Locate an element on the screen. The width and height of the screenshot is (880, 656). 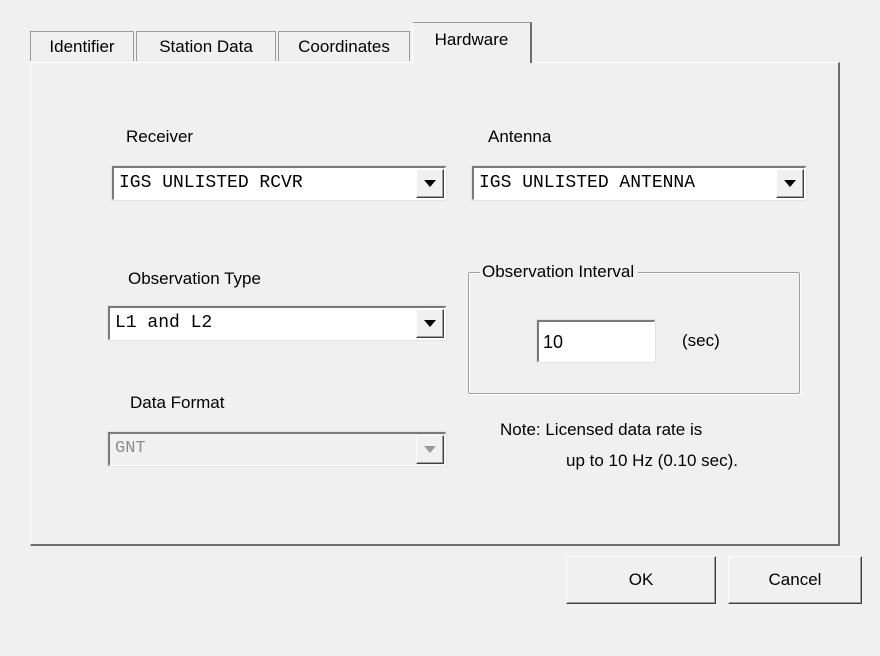
observation-type-dropdown-button is located at coordinates (430, 323).